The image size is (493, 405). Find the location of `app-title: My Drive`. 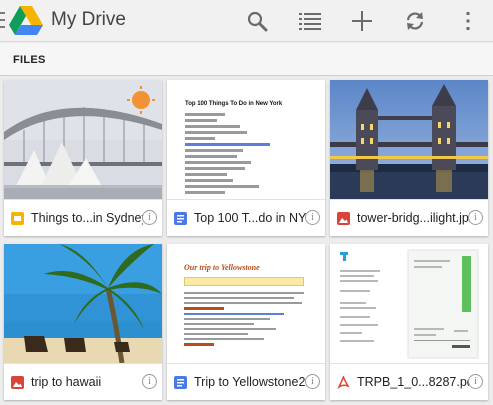

app-title: My Drive is located at coordinates (88, 19).